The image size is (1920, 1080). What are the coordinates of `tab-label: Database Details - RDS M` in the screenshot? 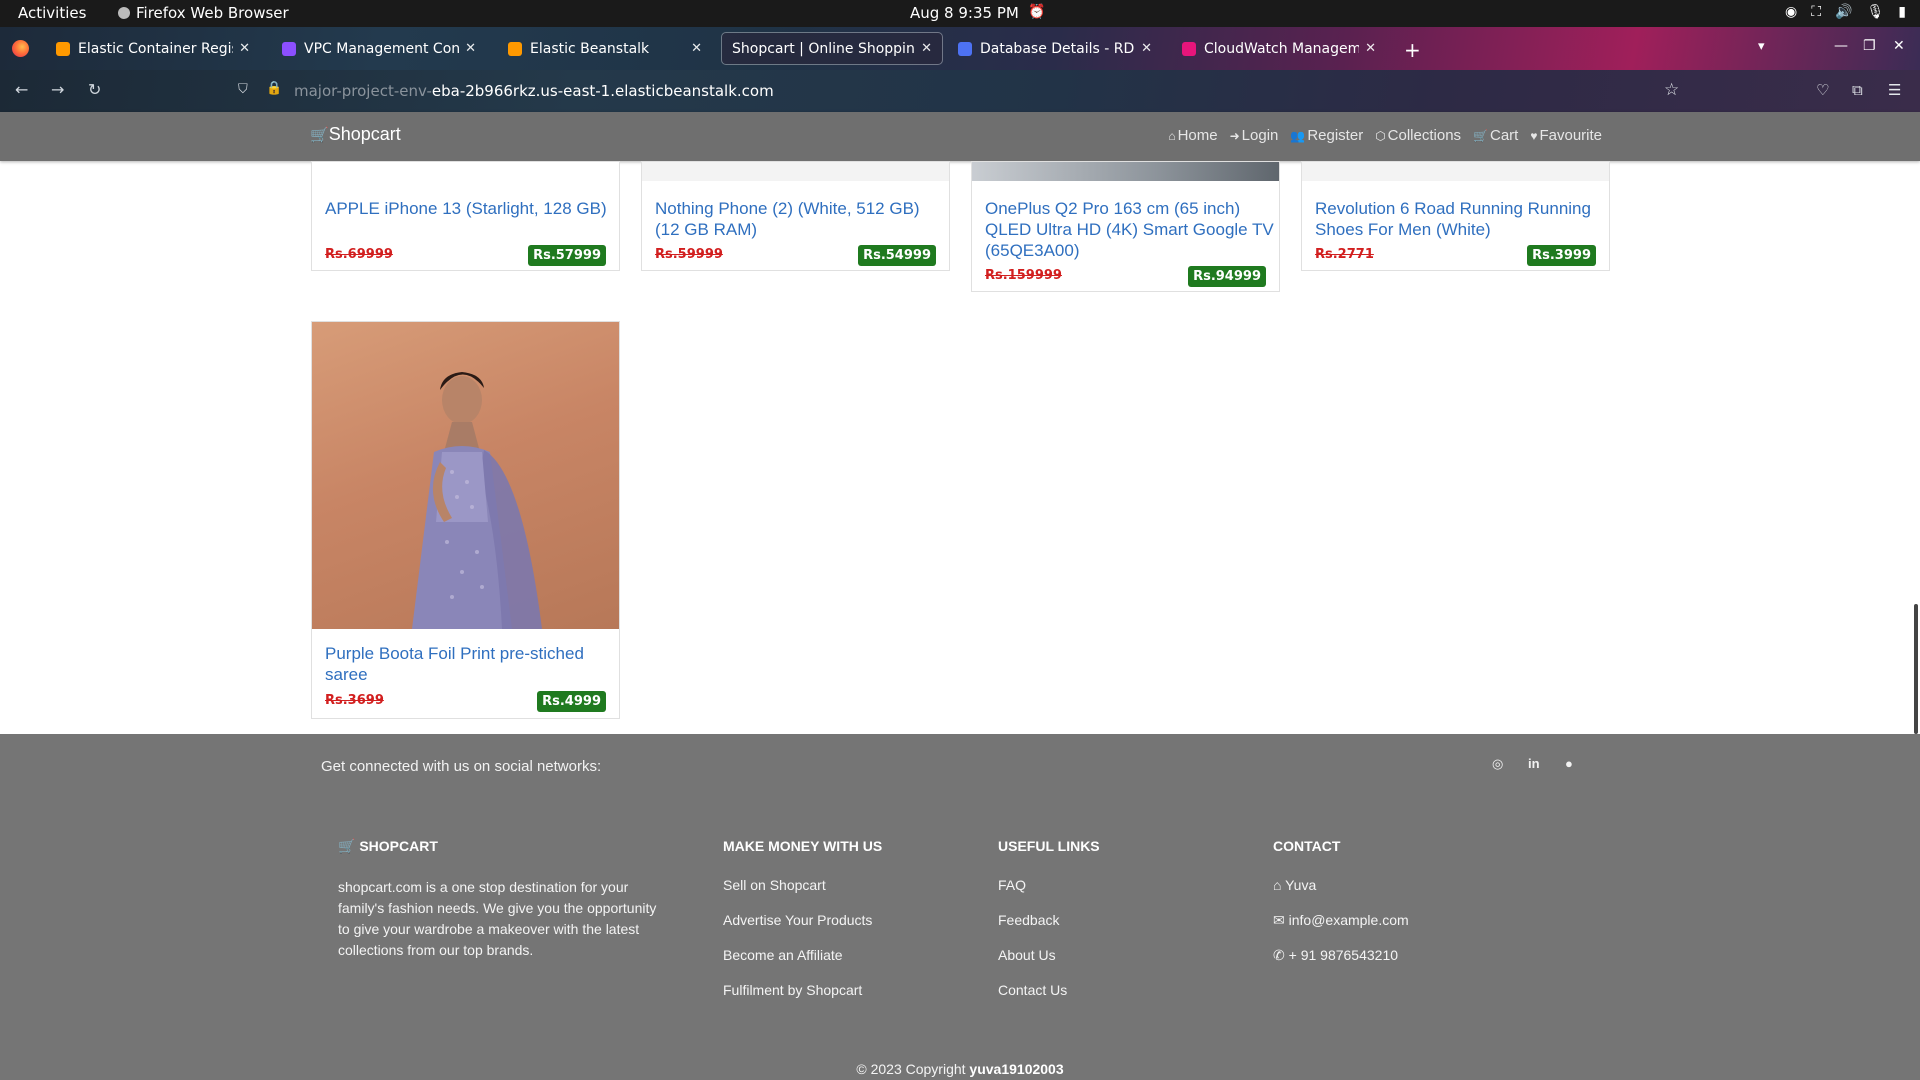 It's located at (1057, 48).